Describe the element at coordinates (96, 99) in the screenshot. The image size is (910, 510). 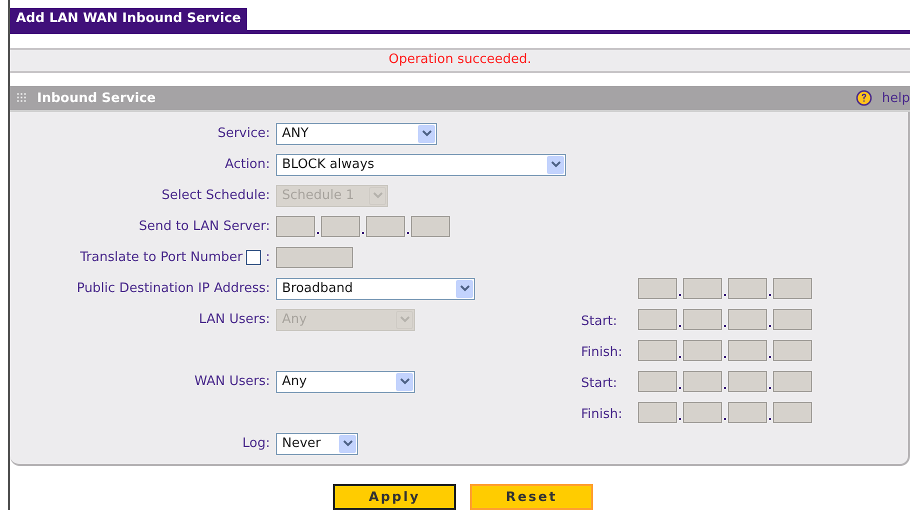
I see `section-title: Inbound Service` at that location.